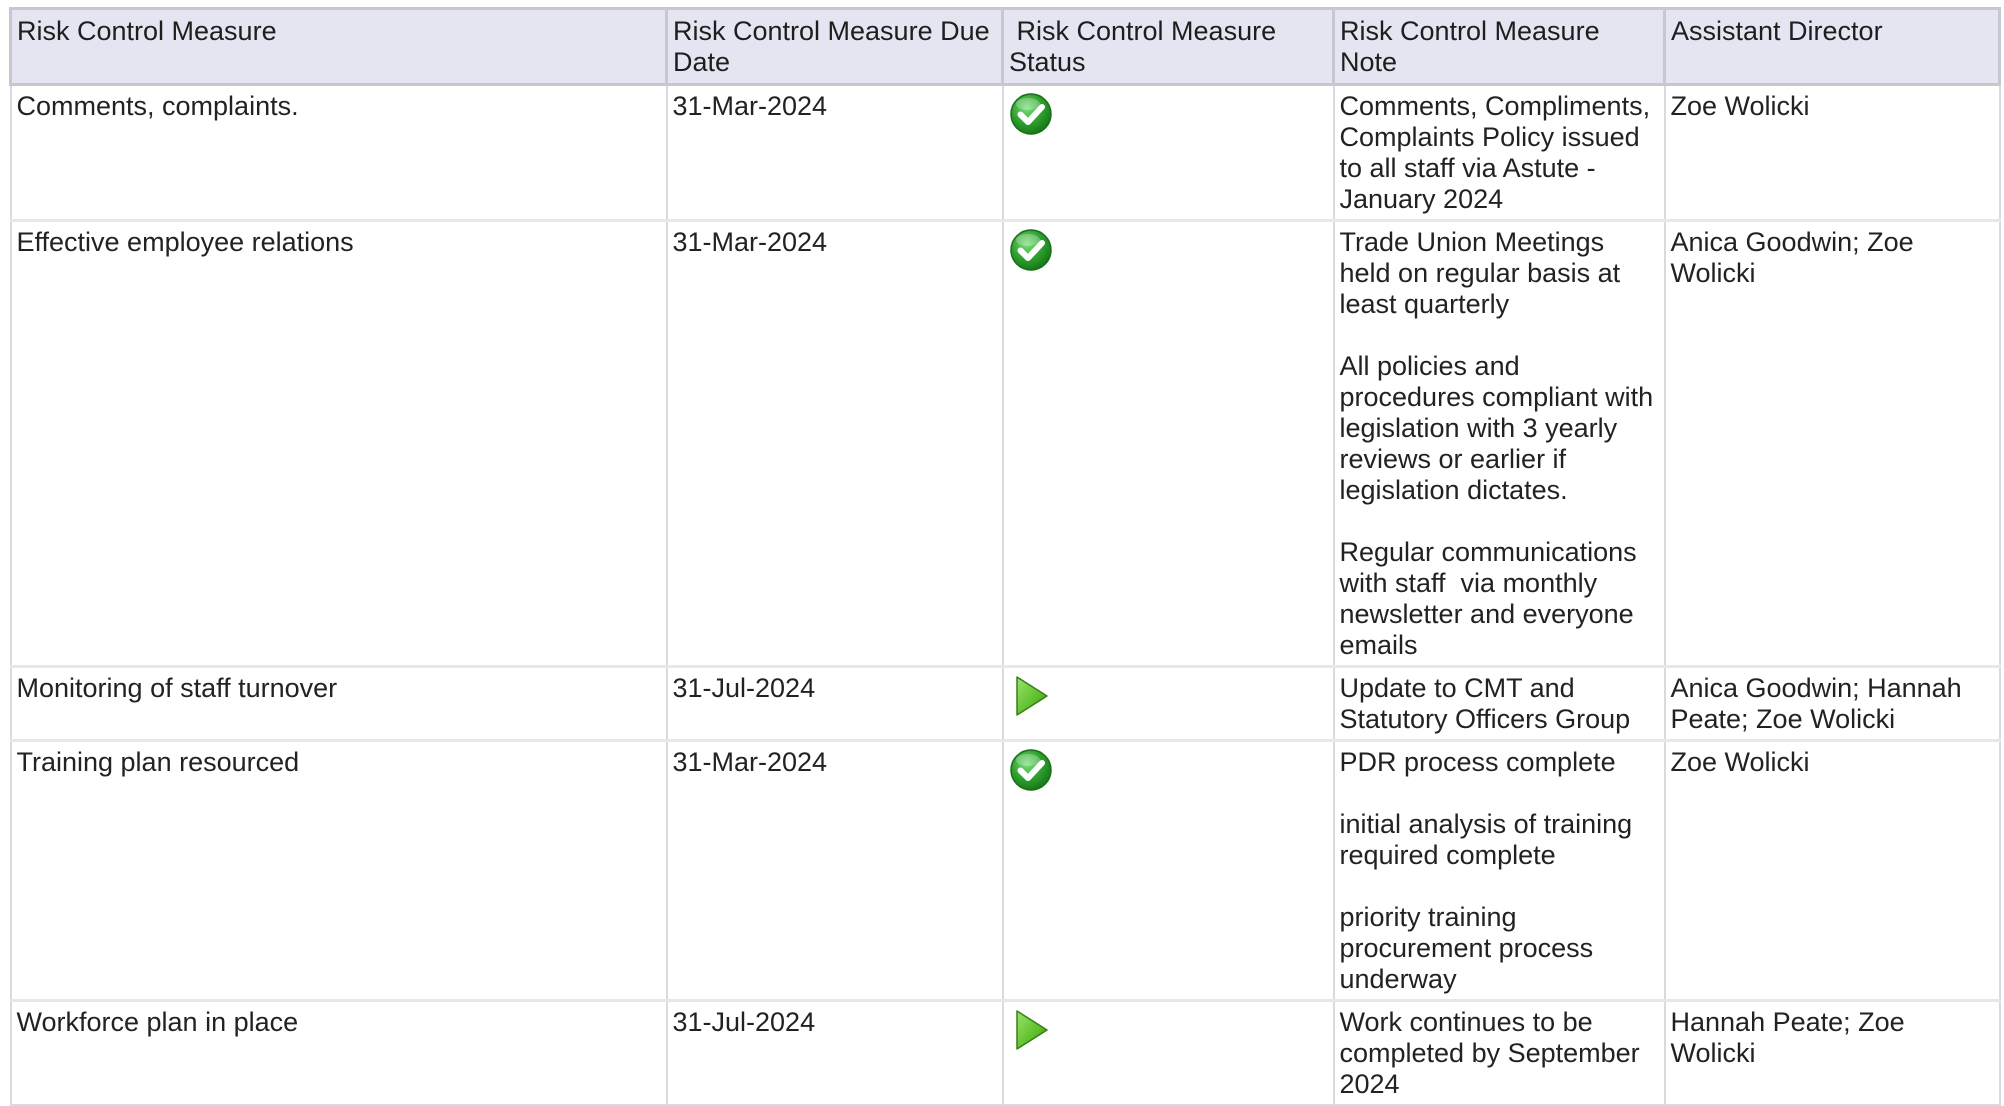 The image size is (2004, 1106). Describe the element at coordinates (1832, 1052) in the screenshot. I see `cell-assistant-director: Hannah Peate; Zoe Wolicki` at that location.